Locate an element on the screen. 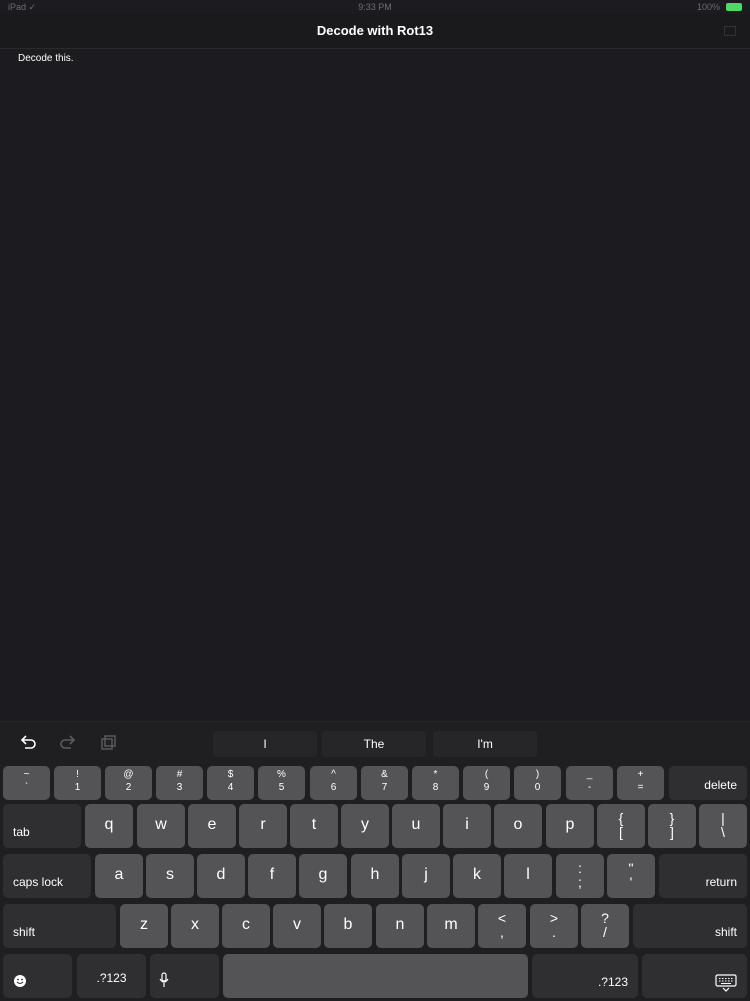 This screenshot has width=750, height=1001. key-t: t is located at coordinates (314, 826).